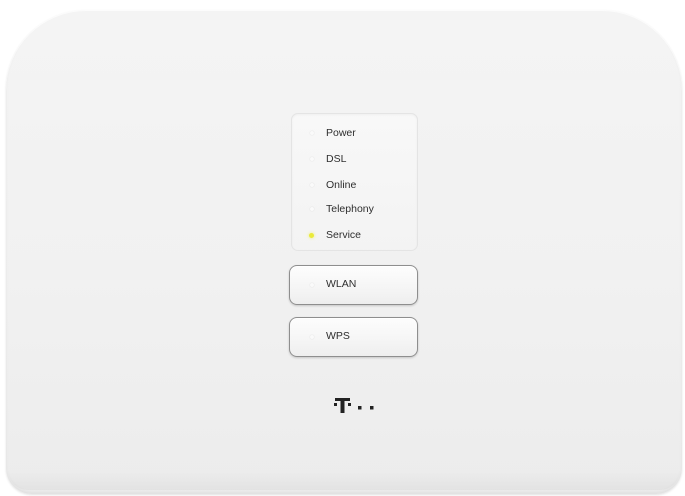 The image size is (685, 496). Describe the element at coordinates (311, 235) in the screenshot. I see `service-led-icon` at that location.